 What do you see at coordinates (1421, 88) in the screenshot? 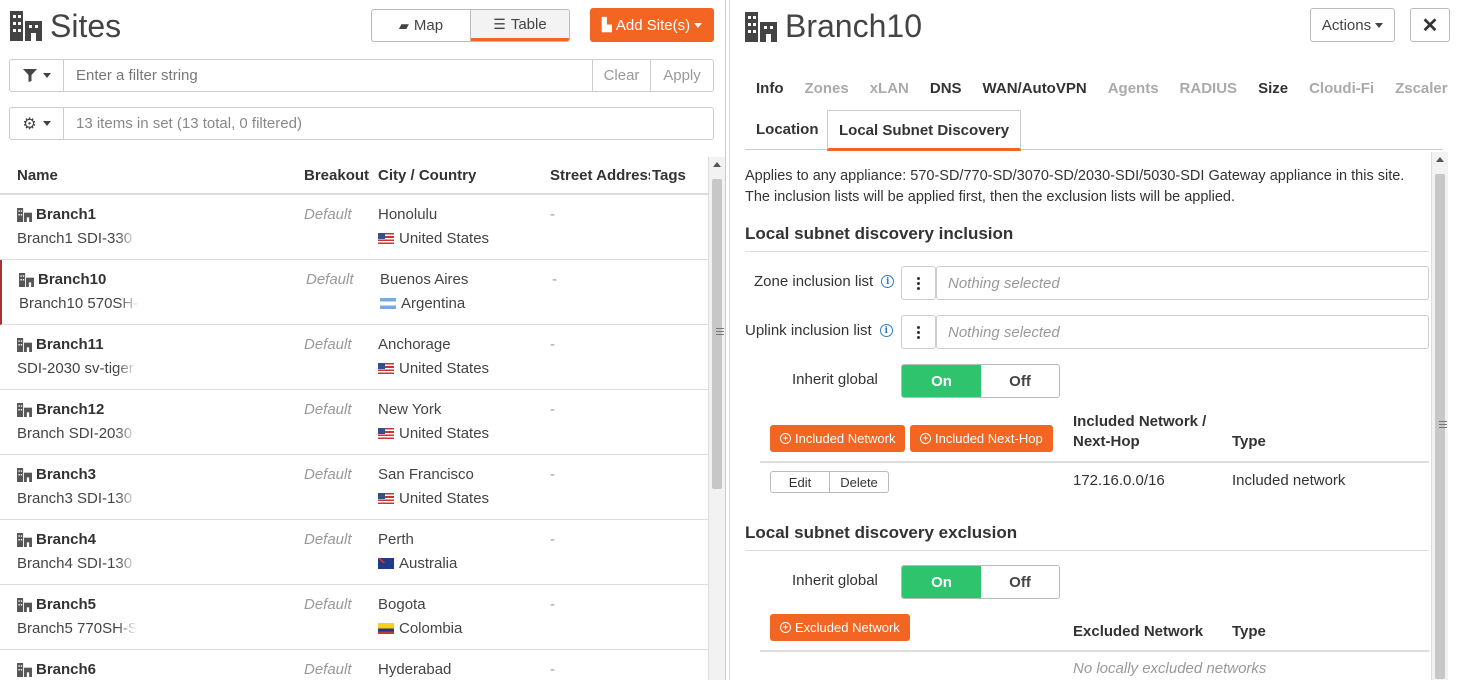
I see `tab-zscaler: Zscaler` at bounding box center [1421, 88].